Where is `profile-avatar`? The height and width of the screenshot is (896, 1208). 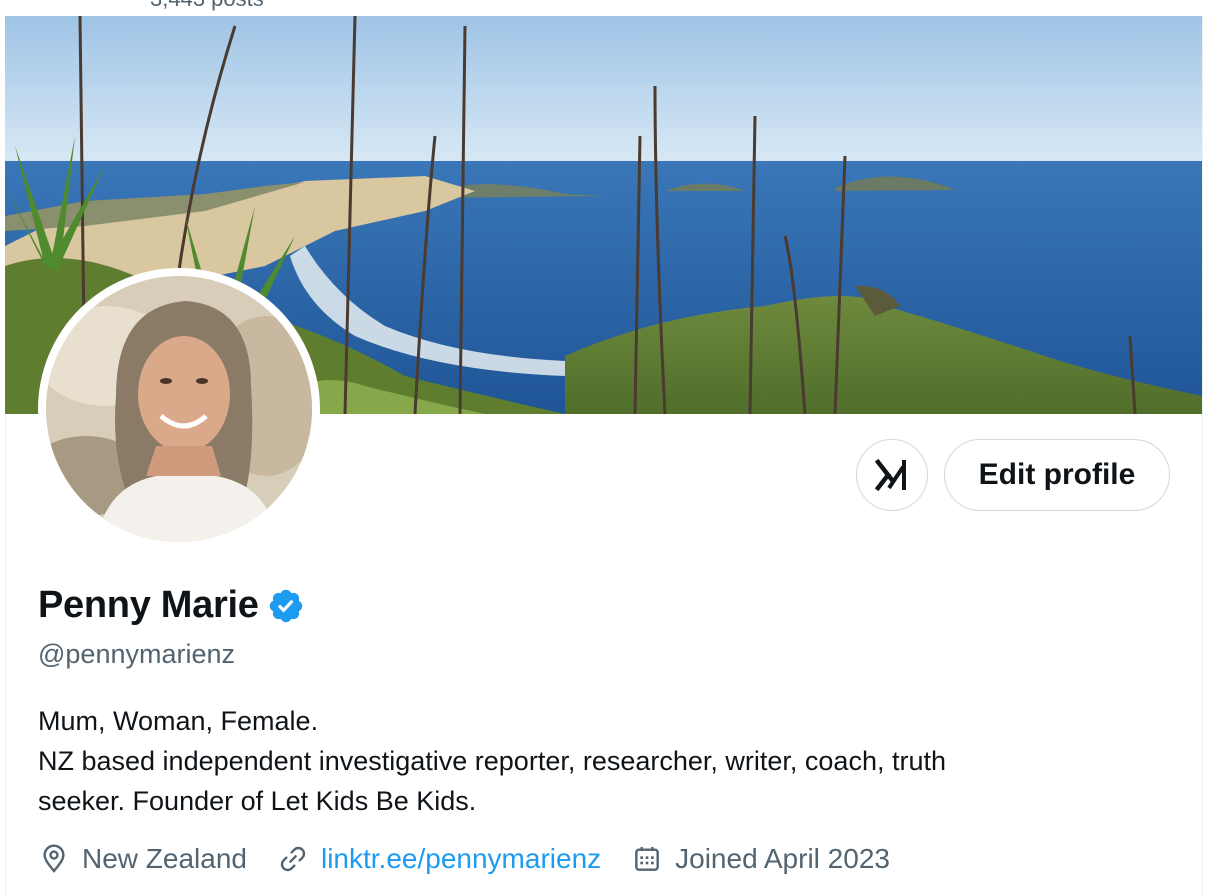 profile-avatar is located at coordinates (179, 409).